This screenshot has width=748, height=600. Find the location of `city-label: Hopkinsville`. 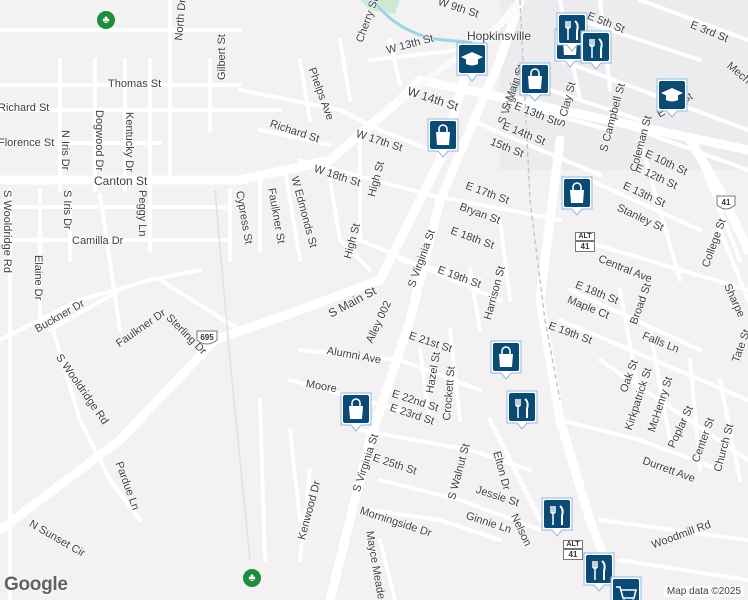

city-label: Hopkinsville is located at coordinates (499, 36).